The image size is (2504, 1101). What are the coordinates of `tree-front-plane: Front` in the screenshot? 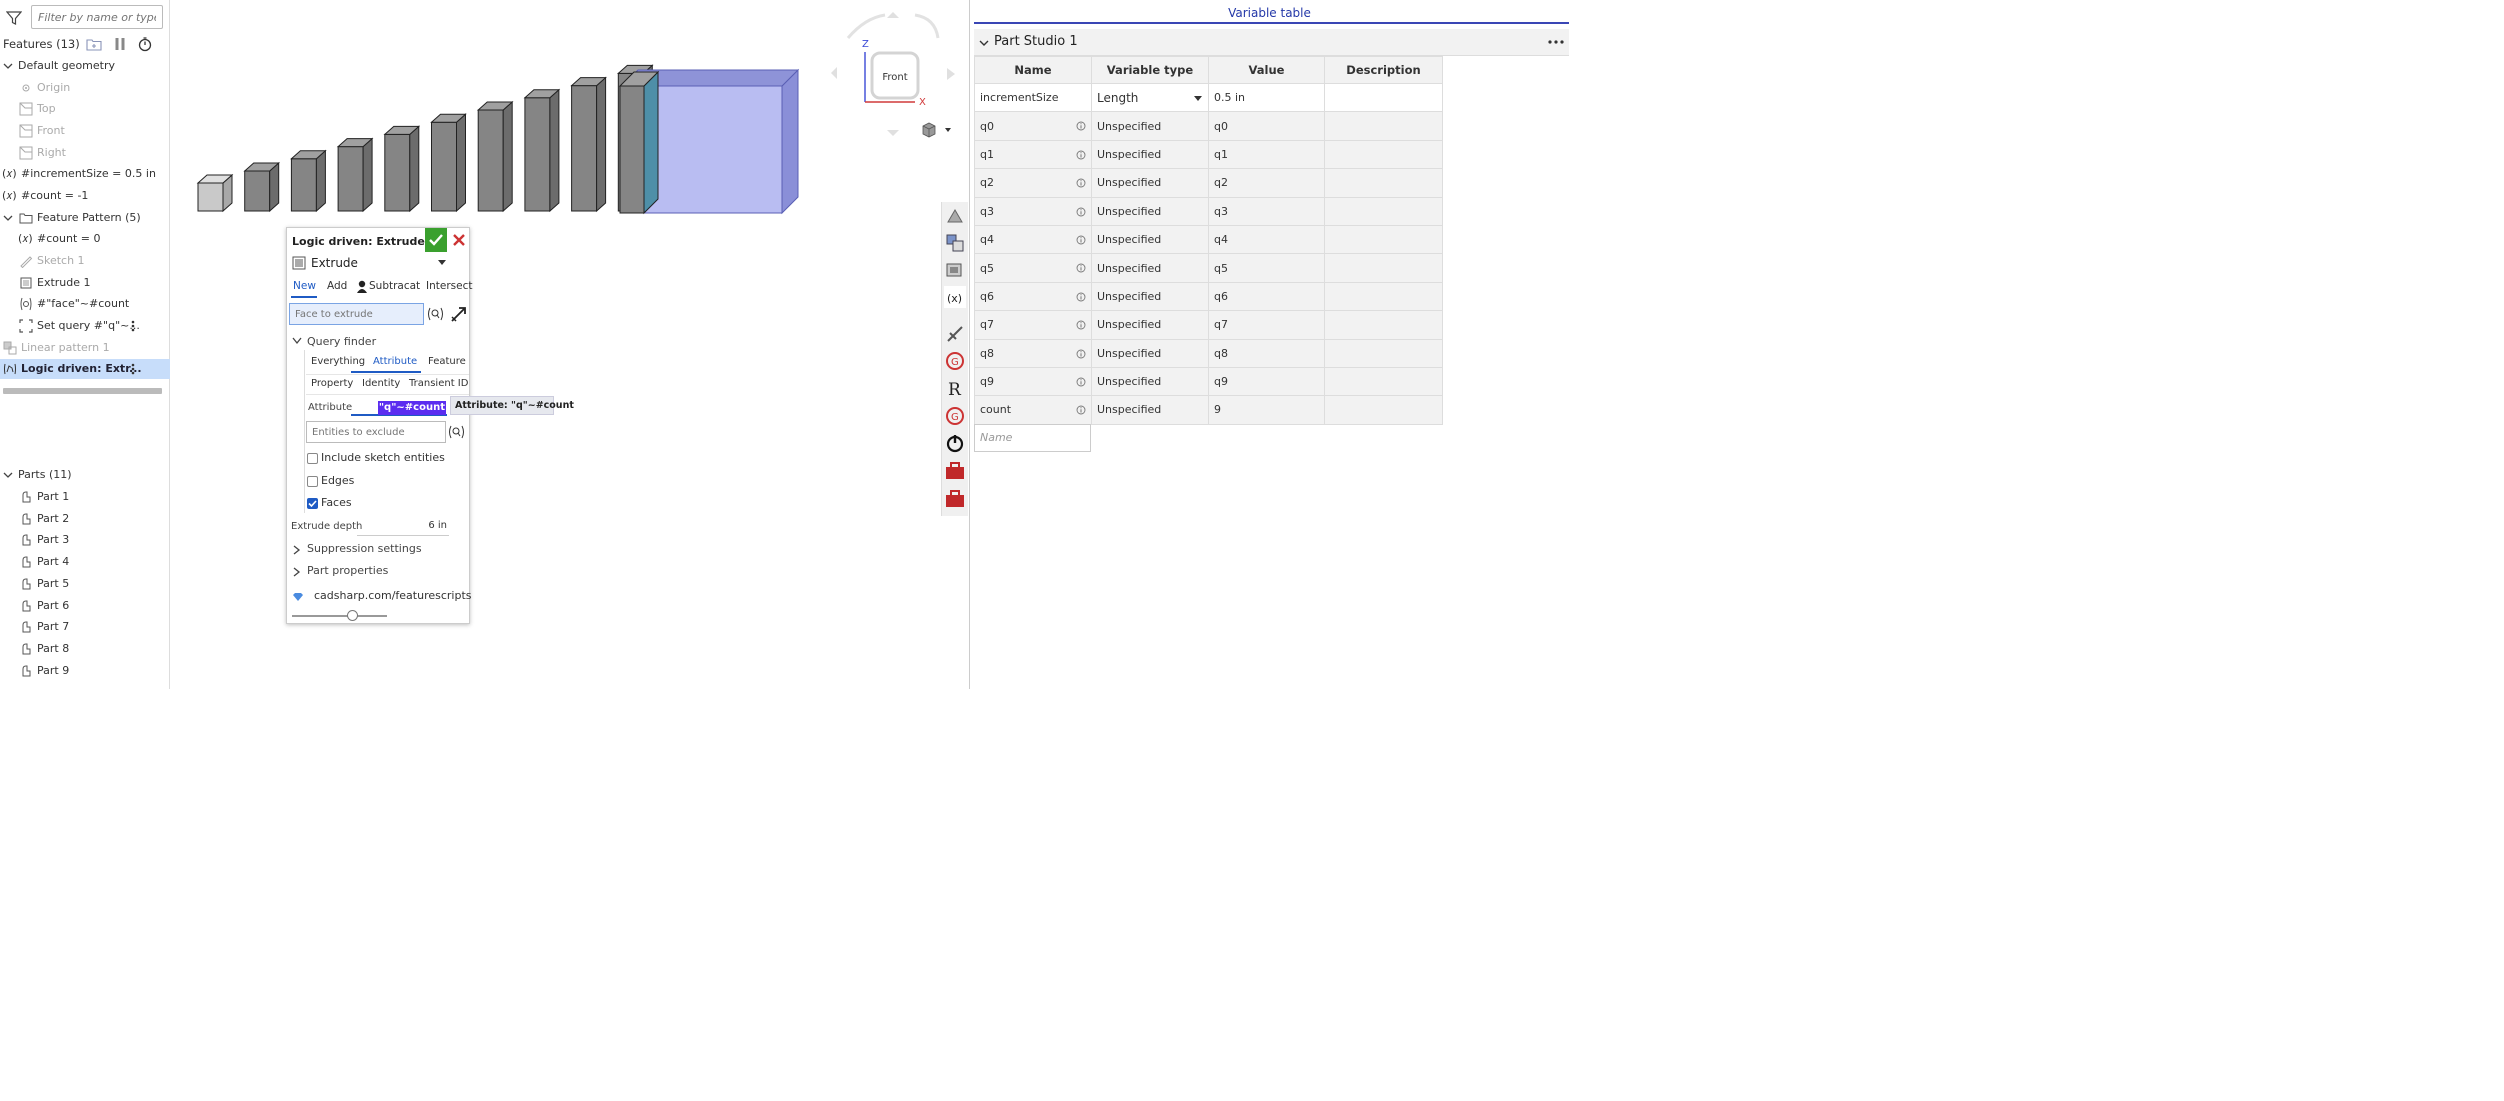 It's located at (85, 131).